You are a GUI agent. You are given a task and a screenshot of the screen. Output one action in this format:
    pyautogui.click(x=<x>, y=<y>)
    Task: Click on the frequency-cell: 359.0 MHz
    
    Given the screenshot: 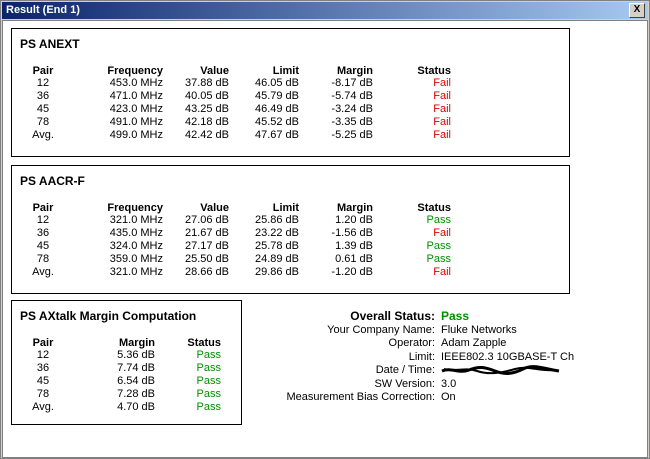 What is the action you would take?
    pyautogui.click(x=136, y=259)
    